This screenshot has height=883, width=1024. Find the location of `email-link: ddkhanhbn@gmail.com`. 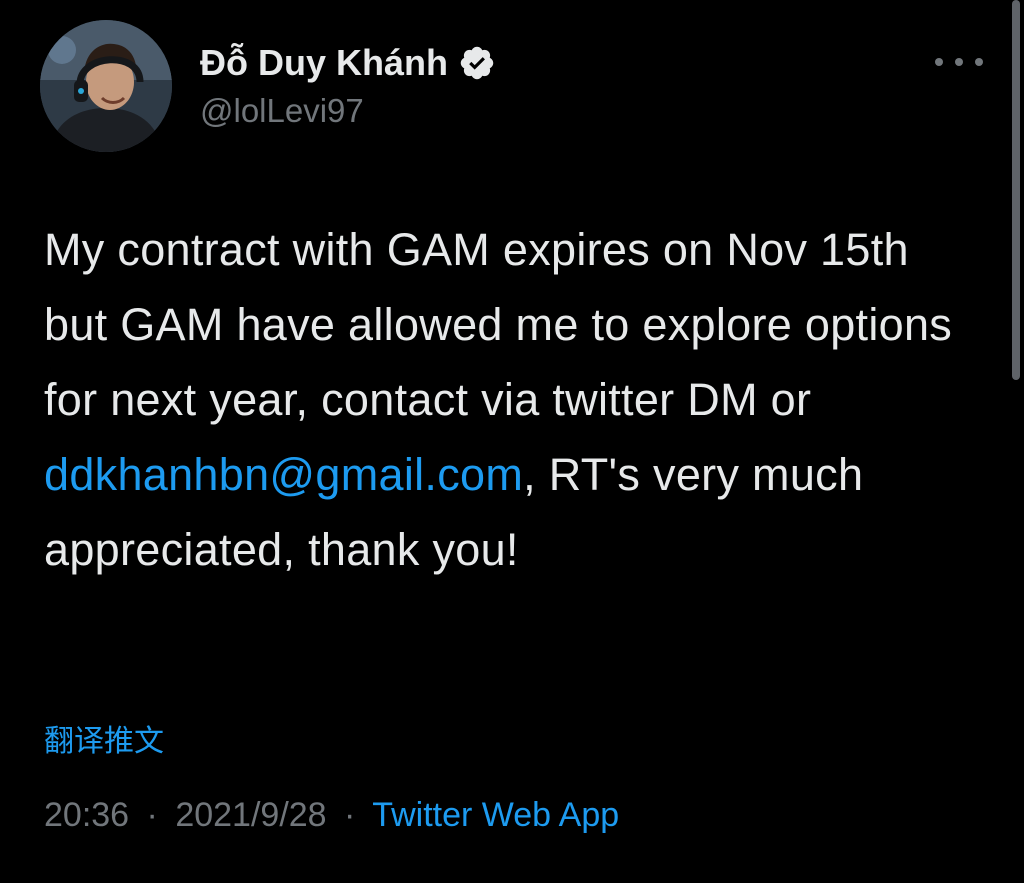

email-link: ddkhanhbn@gmail.com is located at coordinates (283, 474).